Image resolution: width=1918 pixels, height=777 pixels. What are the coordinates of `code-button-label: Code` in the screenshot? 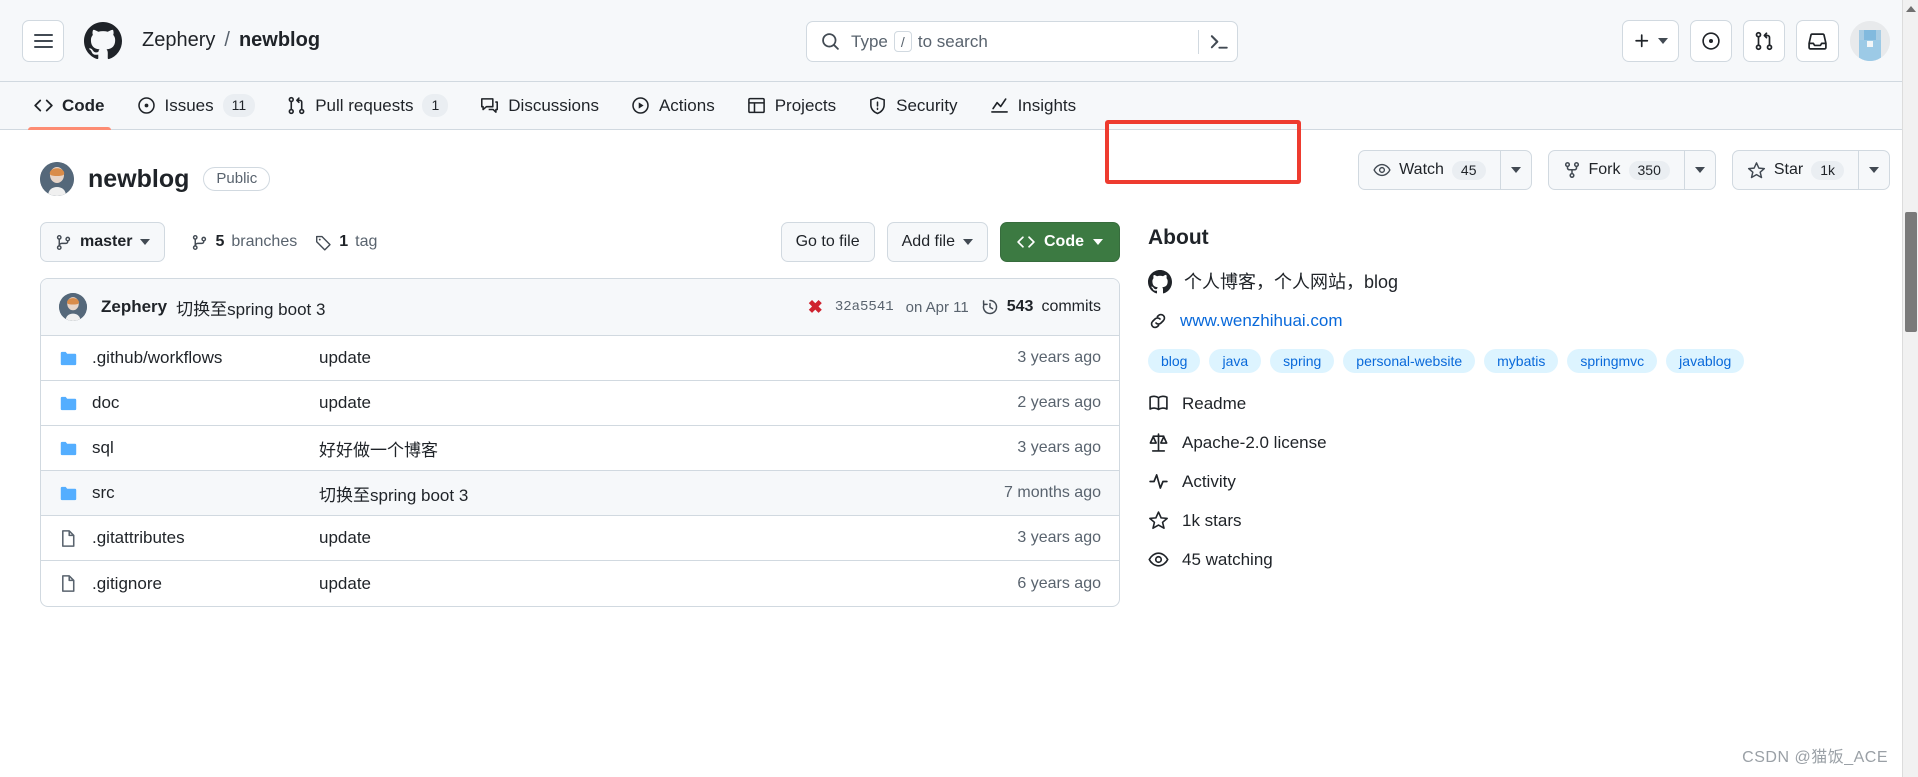 It's located at (1064, 241).